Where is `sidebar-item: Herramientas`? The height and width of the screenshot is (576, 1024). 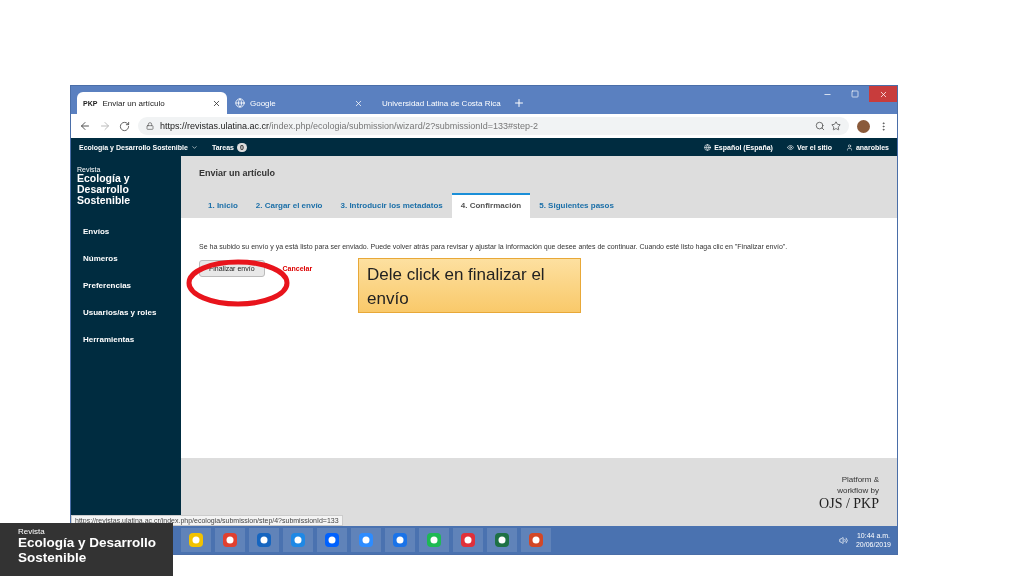
sidebar-item: Herramientas is located at coordinates (128, 342).